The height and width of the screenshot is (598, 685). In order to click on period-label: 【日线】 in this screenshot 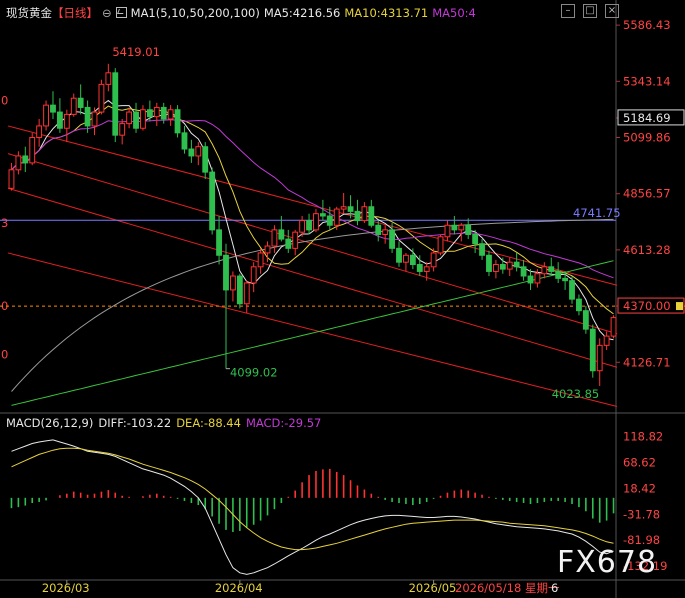, I will do `click(75, 13)`.